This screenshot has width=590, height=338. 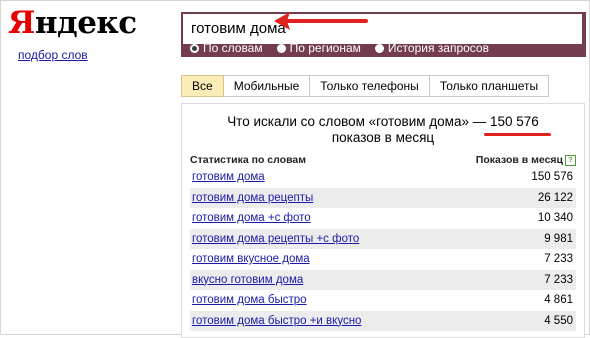 I want to click on logo-rest: ндекс, so click(x=85, y=23).